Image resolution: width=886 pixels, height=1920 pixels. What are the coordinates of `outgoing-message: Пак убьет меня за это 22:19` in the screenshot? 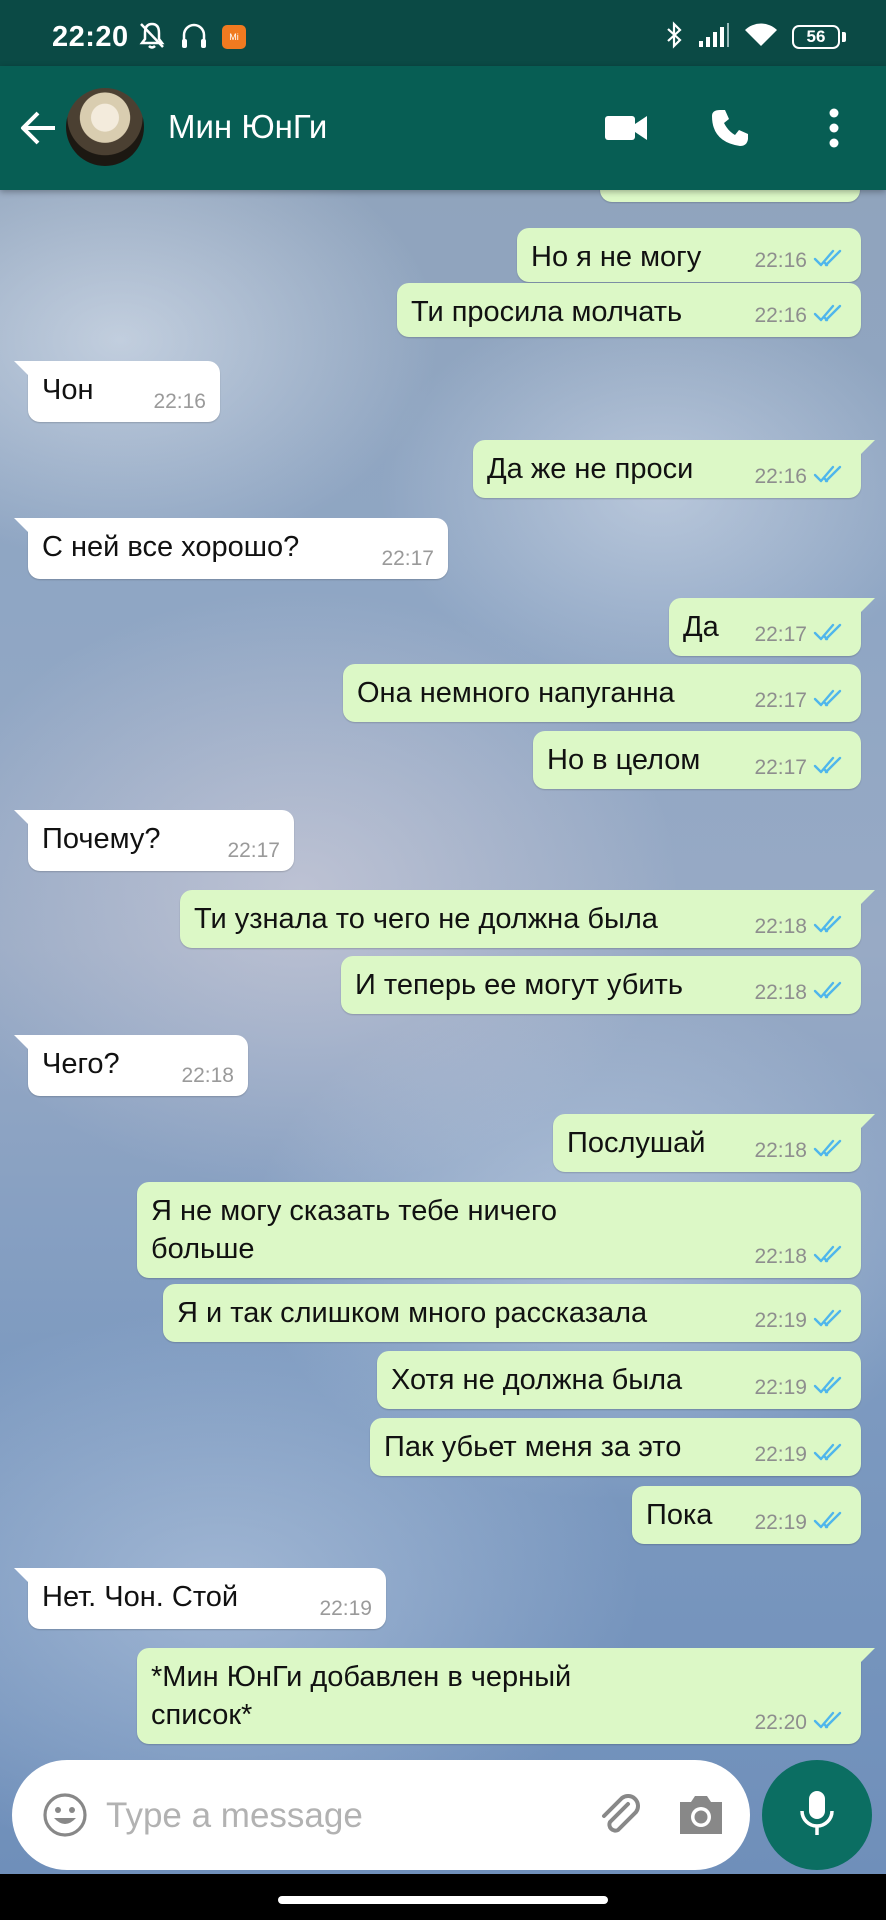 It's located at (615, 1447).